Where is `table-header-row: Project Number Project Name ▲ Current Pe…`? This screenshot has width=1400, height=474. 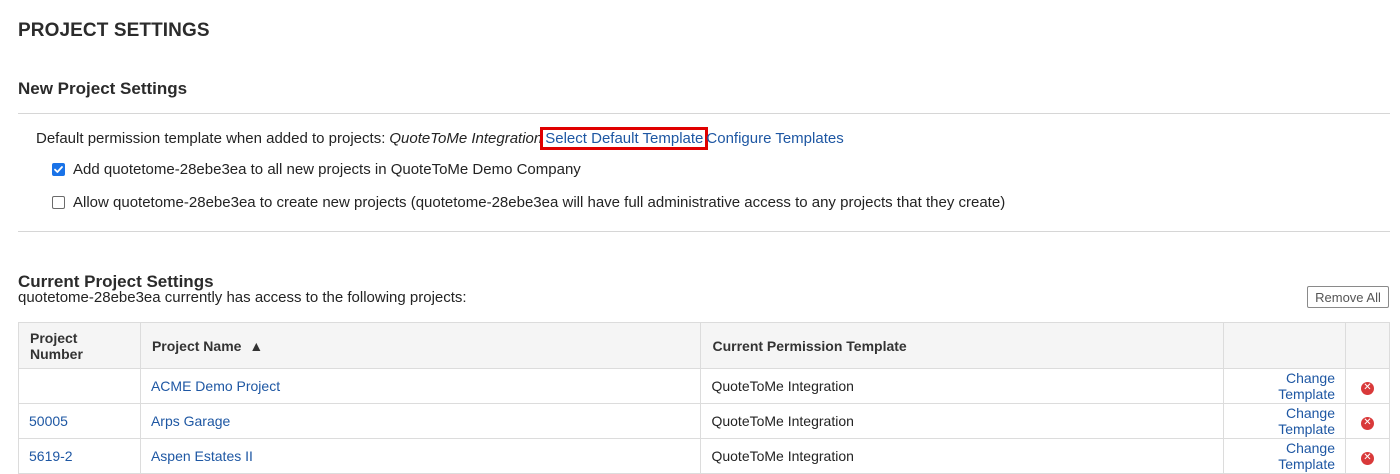 table-header-row: Project Number Project Name ▲ Current Pe… is located at coordinates (704, 345).